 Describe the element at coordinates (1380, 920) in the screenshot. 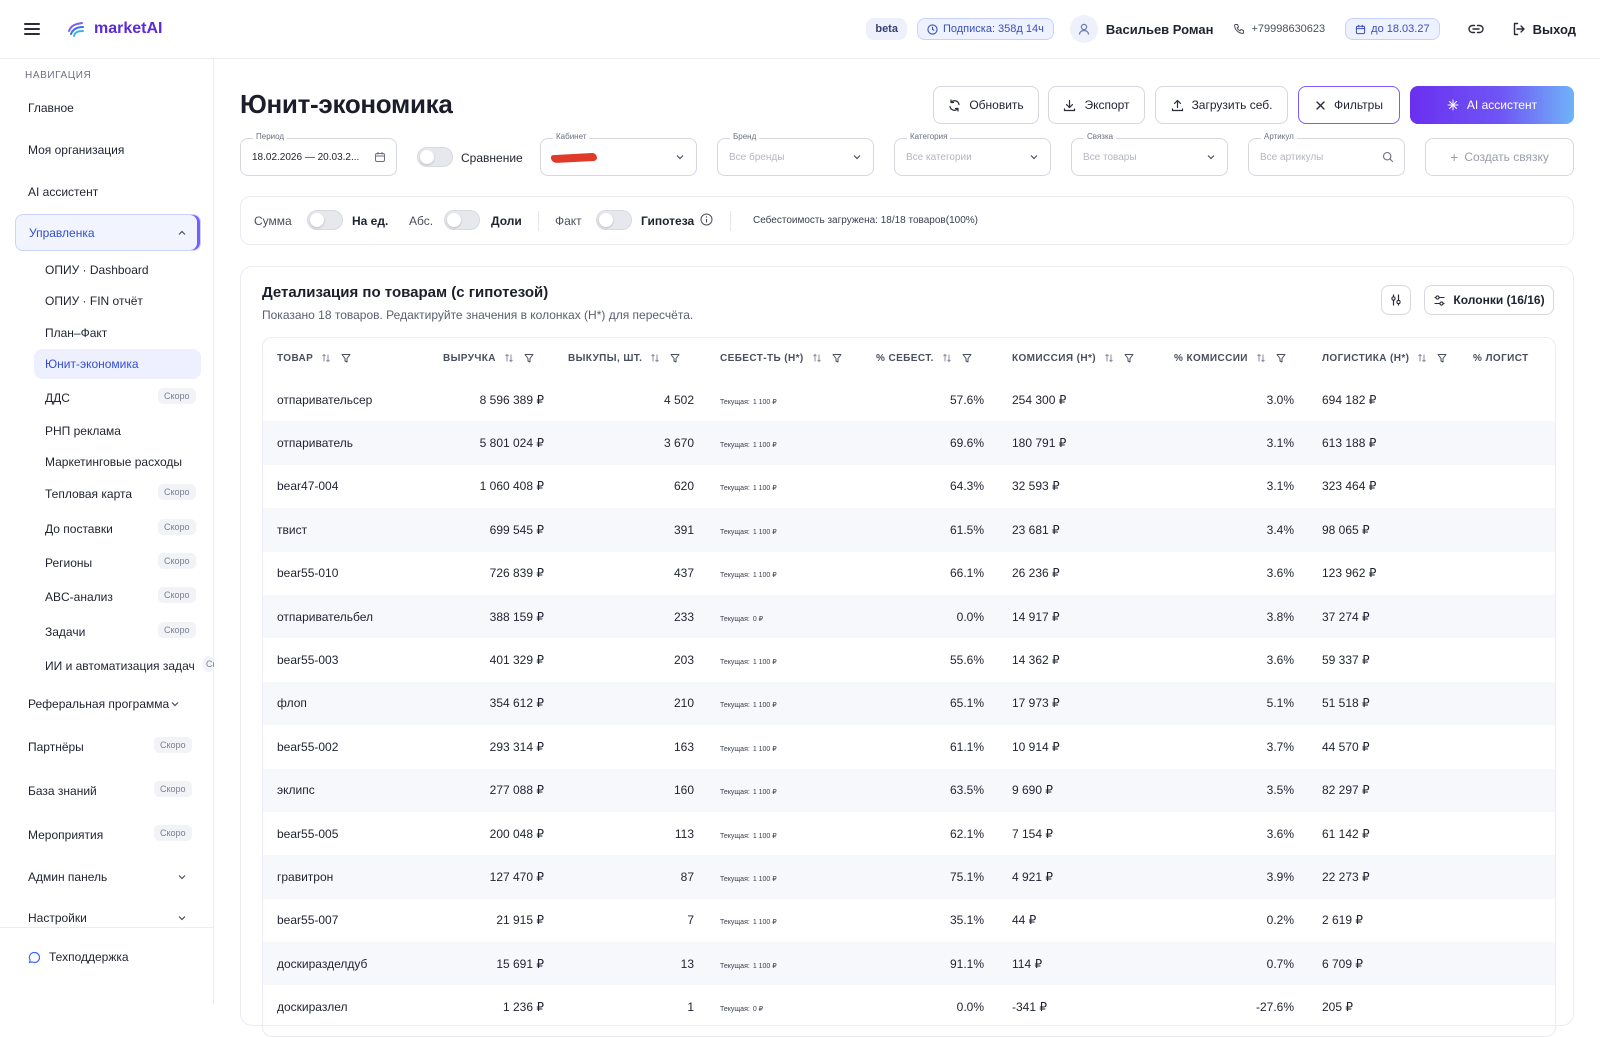

I see `cell-logistics: 2 619 ₽` at that location.